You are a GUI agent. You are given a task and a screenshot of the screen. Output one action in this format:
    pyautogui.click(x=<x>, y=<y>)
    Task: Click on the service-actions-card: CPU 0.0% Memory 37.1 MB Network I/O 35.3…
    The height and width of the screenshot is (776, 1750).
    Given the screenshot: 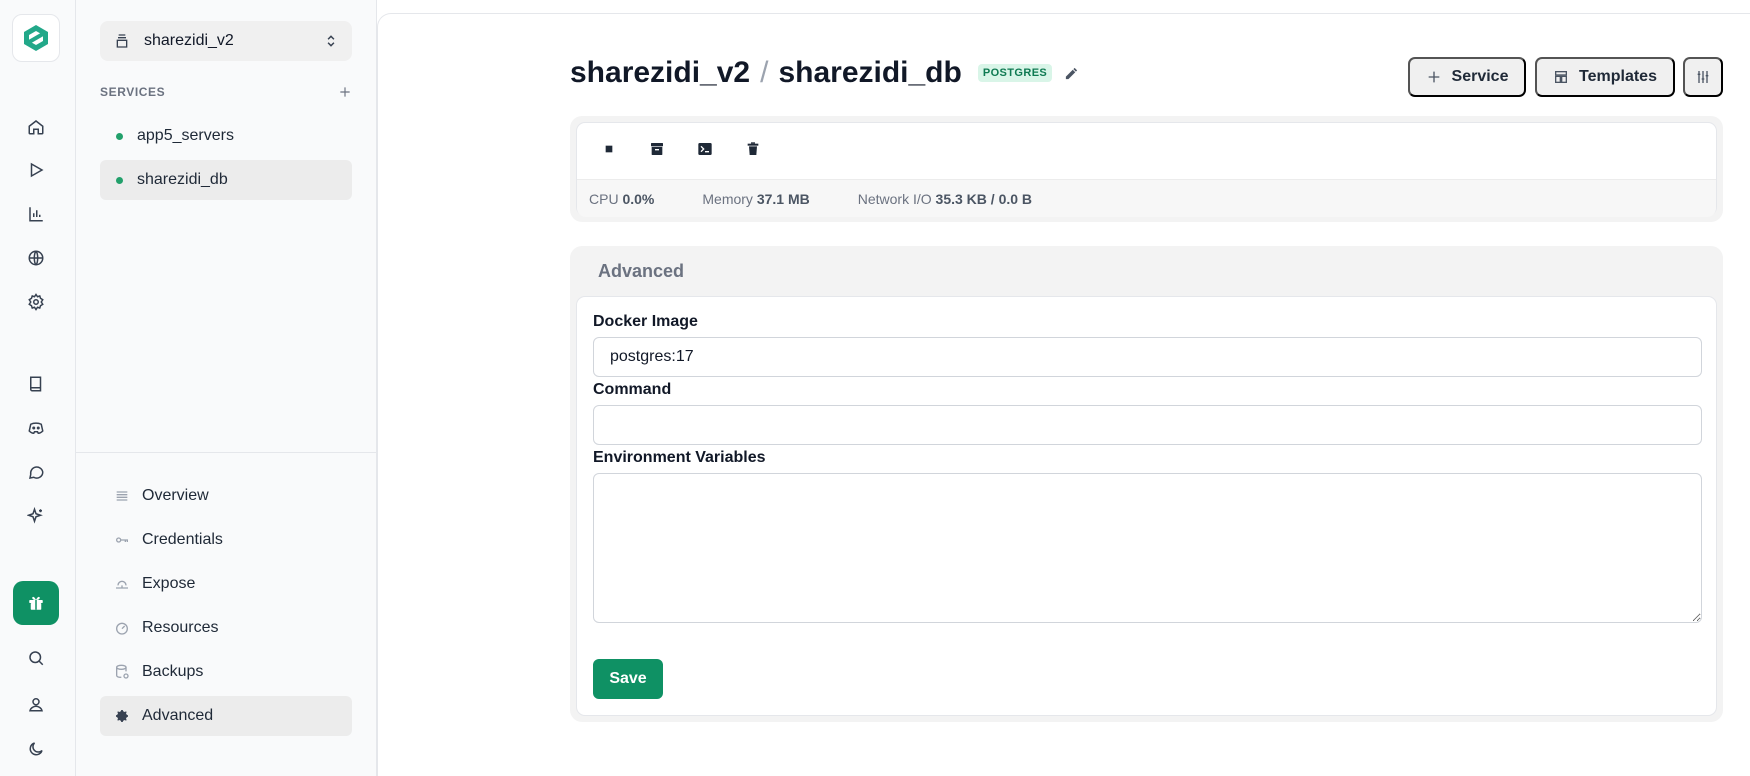 What is the action you would take?
    pyautogui.click(x=1146, y=169)
    